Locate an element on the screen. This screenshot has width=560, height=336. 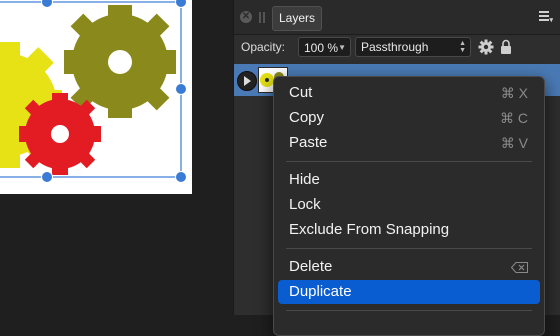
blend-mode-value: Passthrough is located at coordinates (395, 47).